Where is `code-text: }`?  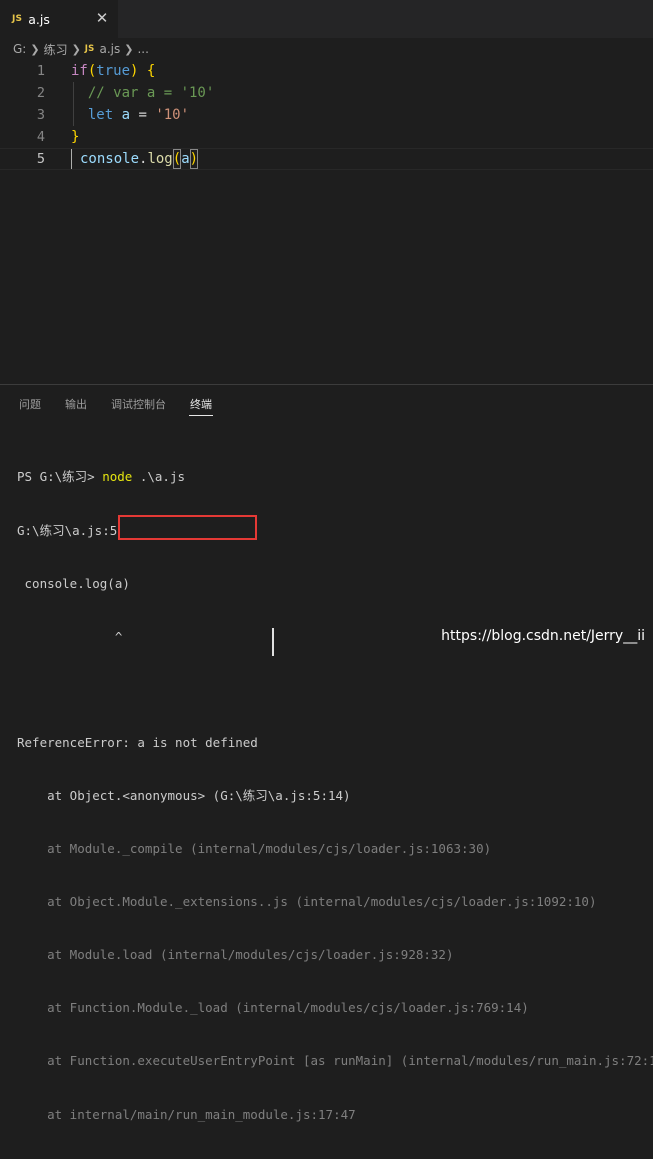 code-text: } is located at coordinates (75, 137).